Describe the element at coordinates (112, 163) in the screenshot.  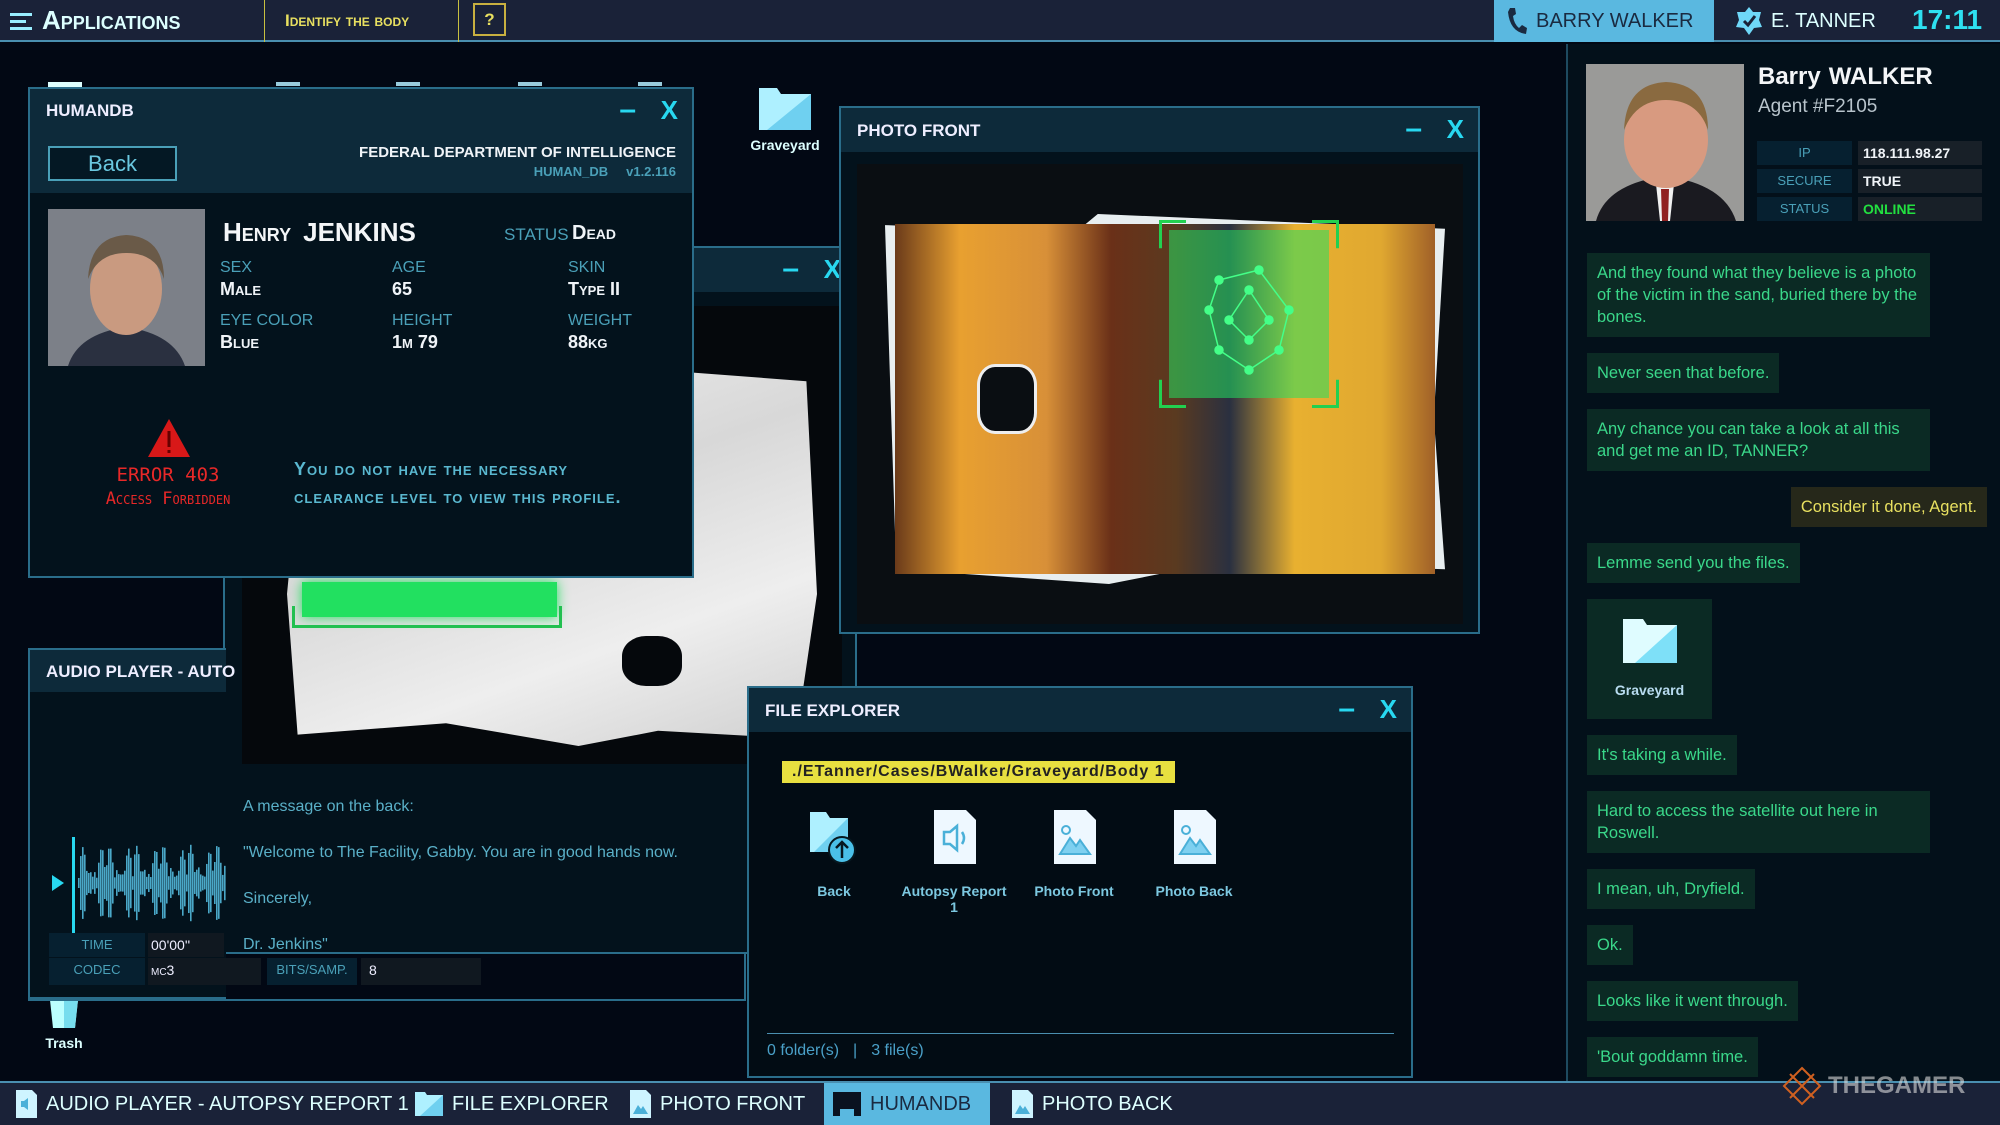
I see `back-button: Back` at that location.